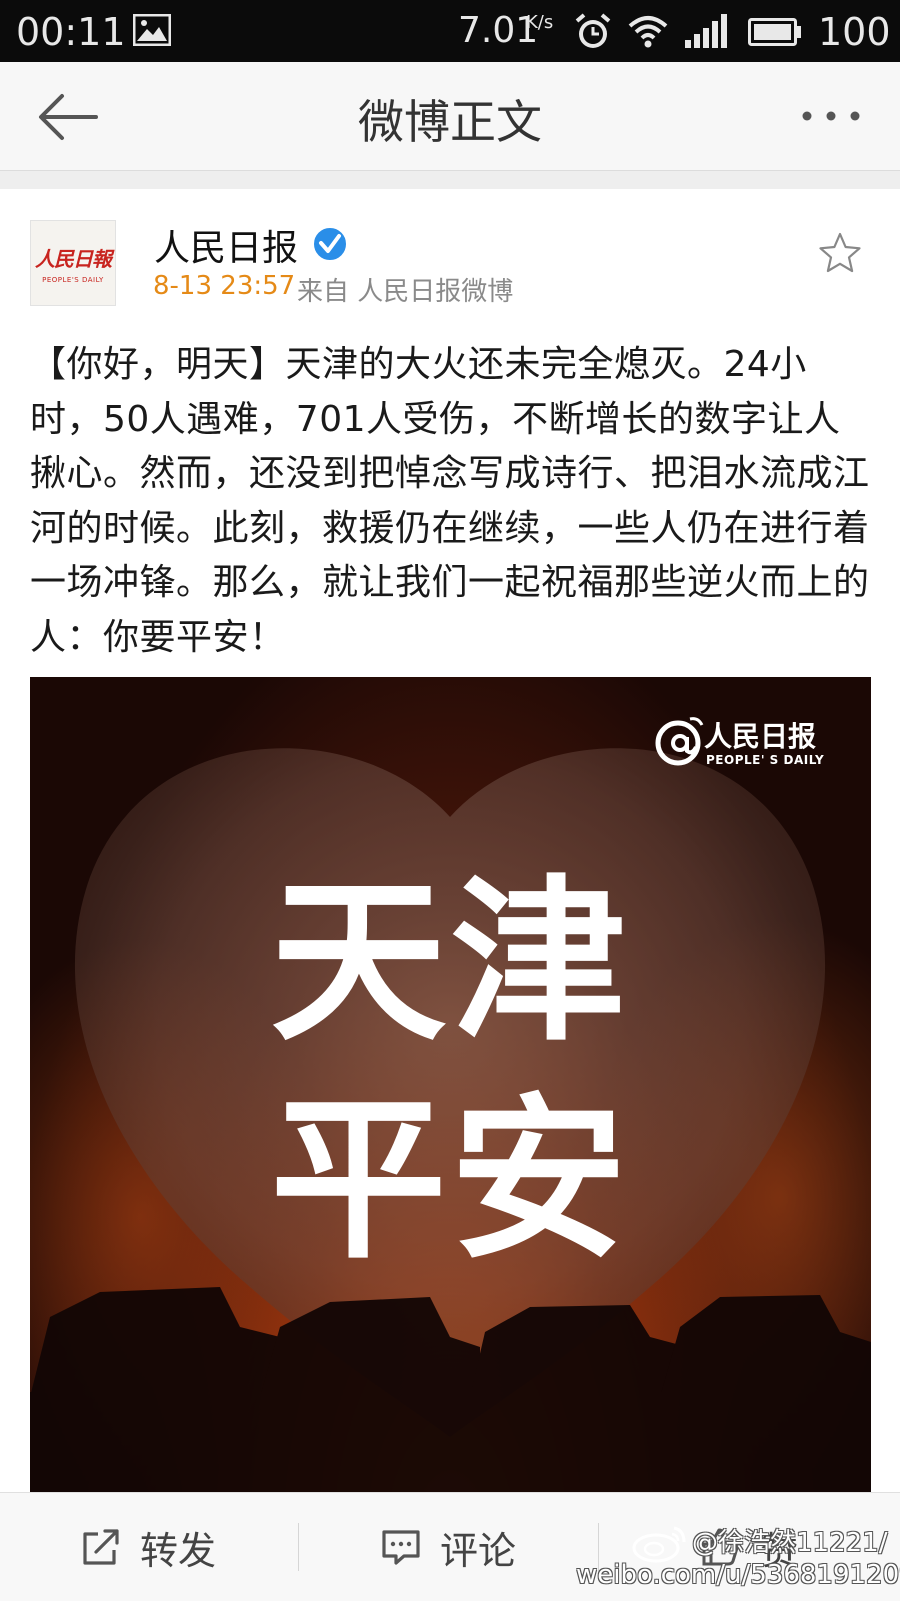  Describe the element at coordinates (73, 279) in the screenshot. I see `avatar-logo-subtext: PEOPLE'S DAILY` at that location.